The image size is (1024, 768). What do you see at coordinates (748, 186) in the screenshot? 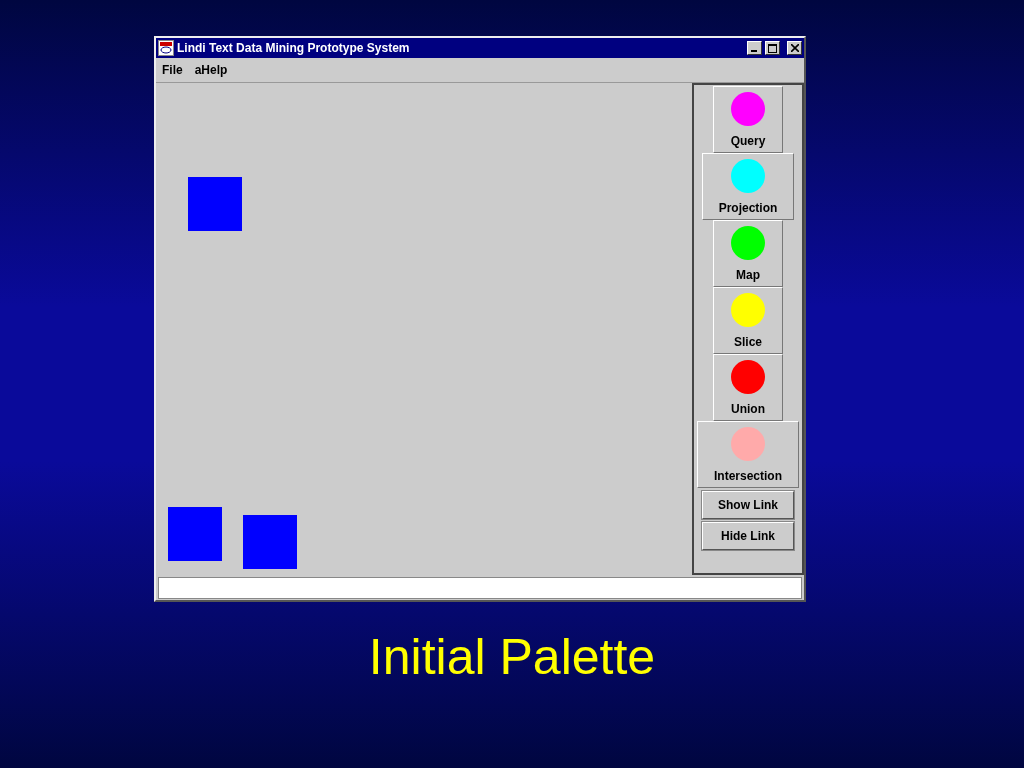
I see `palette-button: Projection` at bounding box center [748, 186].